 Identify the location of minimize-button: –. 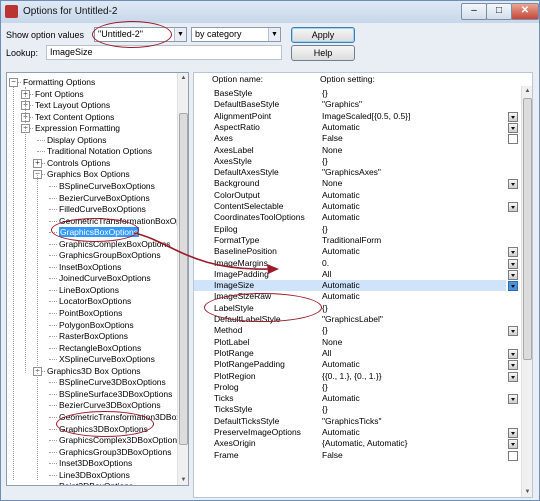
(474, 11).